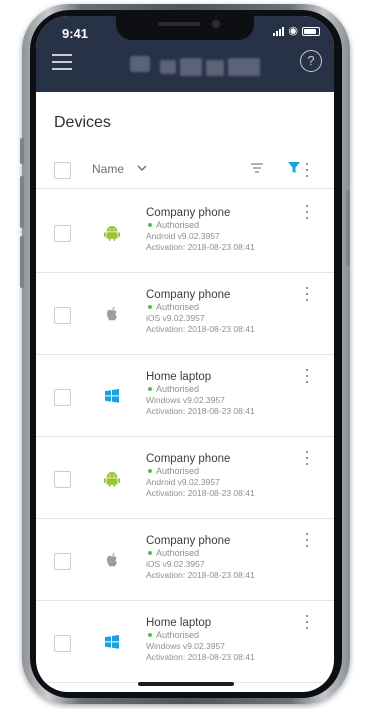 The height and width of the screenshot is (709, 366). I want to click on menu-icon, so click(62, 62).